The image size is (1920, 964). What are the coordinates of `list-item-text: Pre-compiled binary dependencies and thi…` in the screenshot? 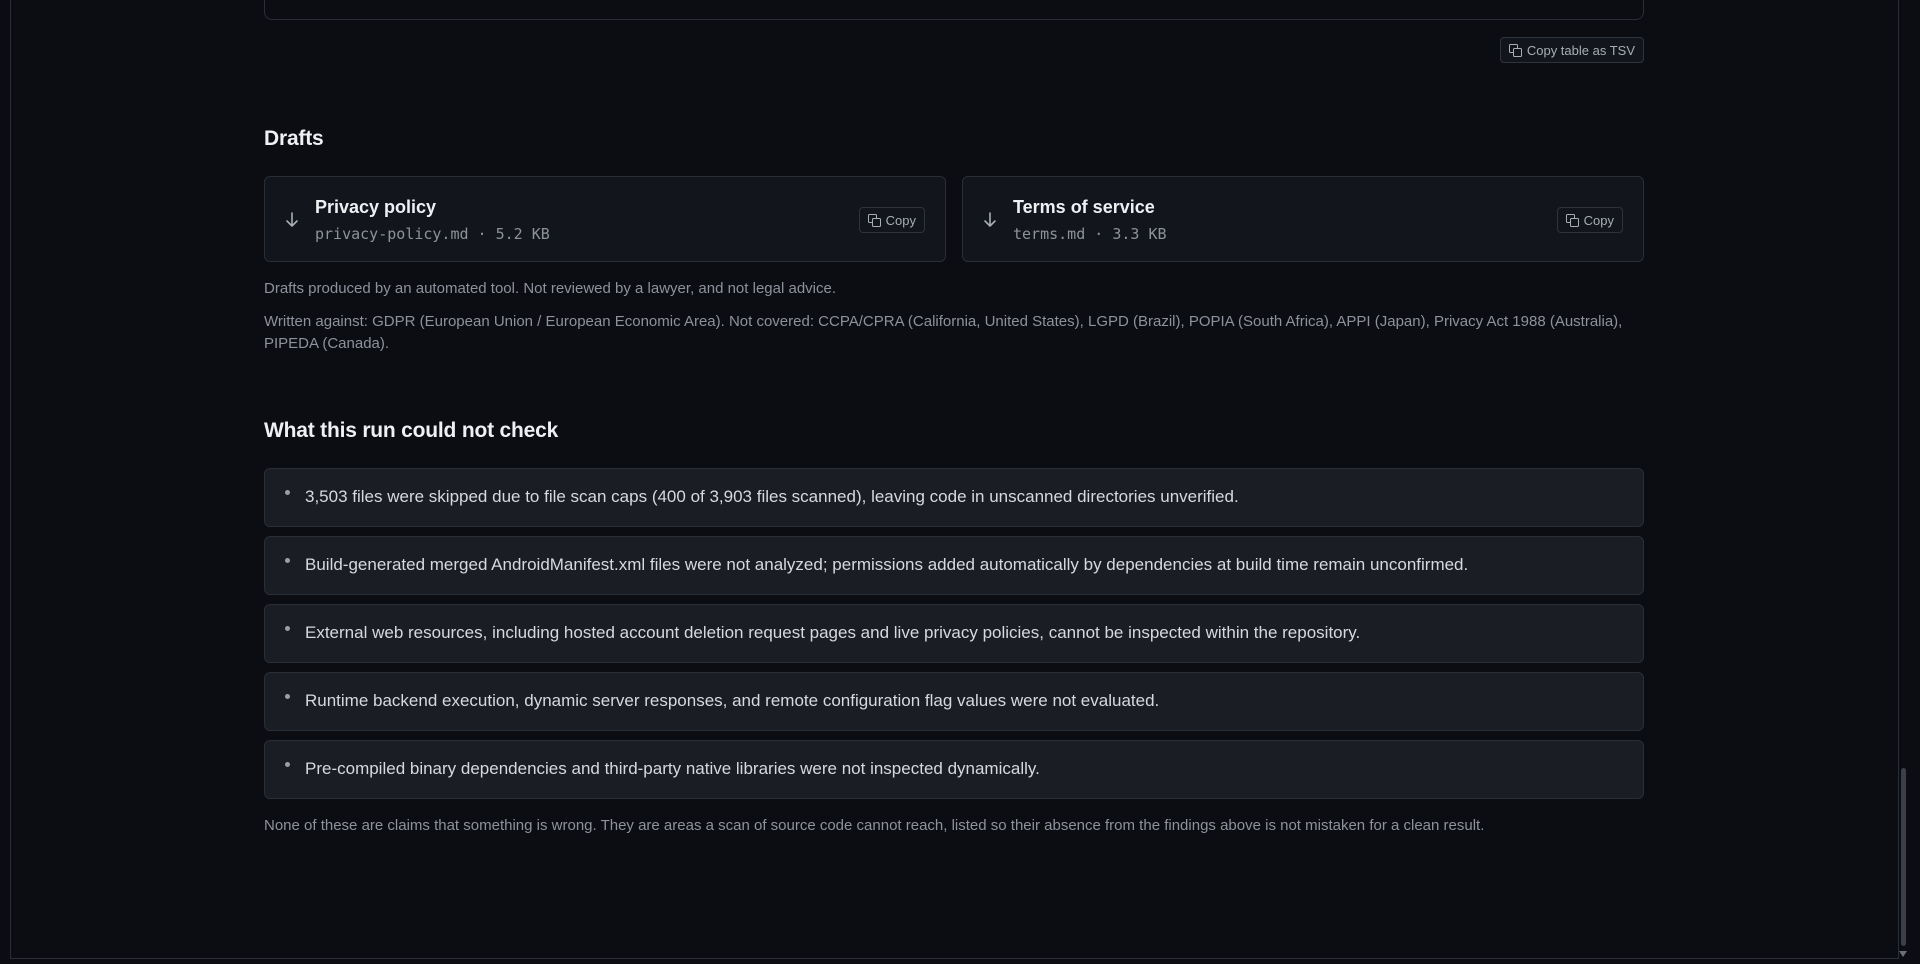 It's located at (672, 768).